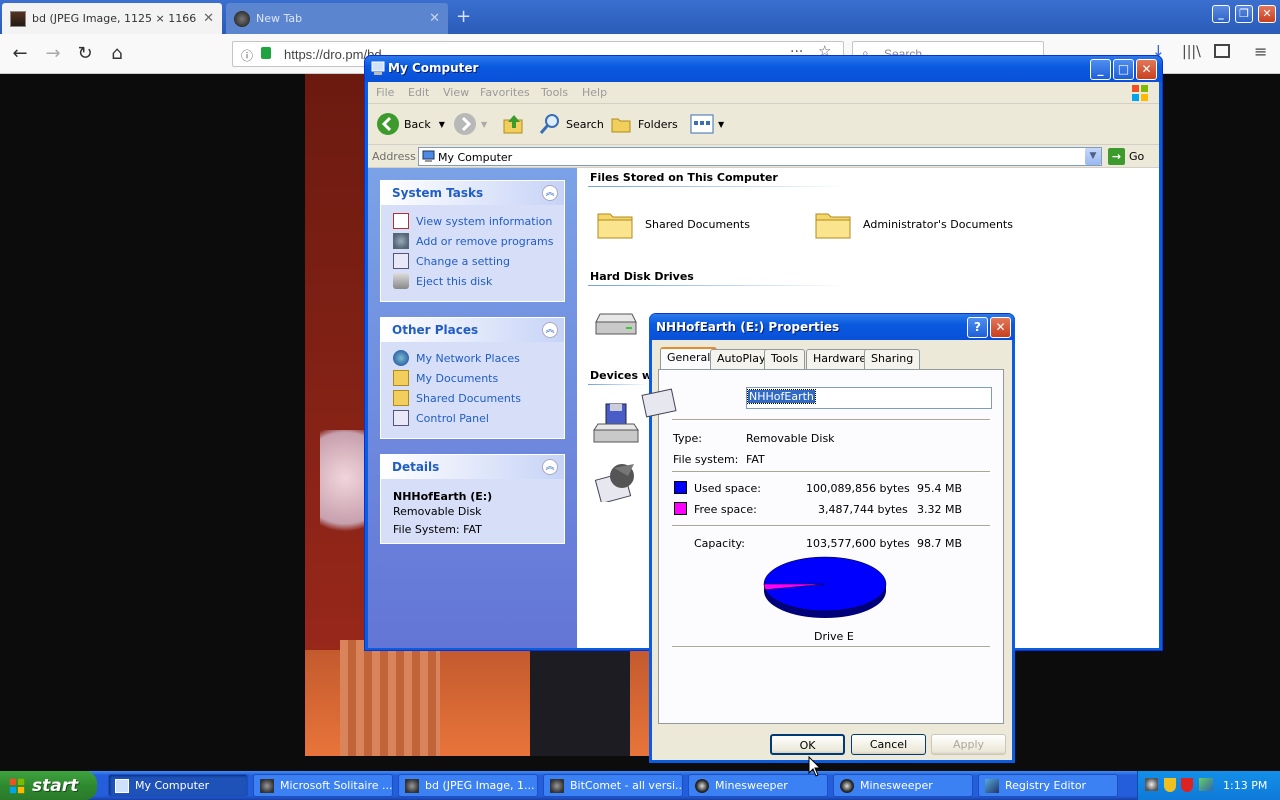 The width and height of the screenshot is (1280, 800). What do you see at coordinates (858, 488) in the screenshot?
I see `used-space-bytes: 100,089,856 bytes` at bounding box center [858, 488].